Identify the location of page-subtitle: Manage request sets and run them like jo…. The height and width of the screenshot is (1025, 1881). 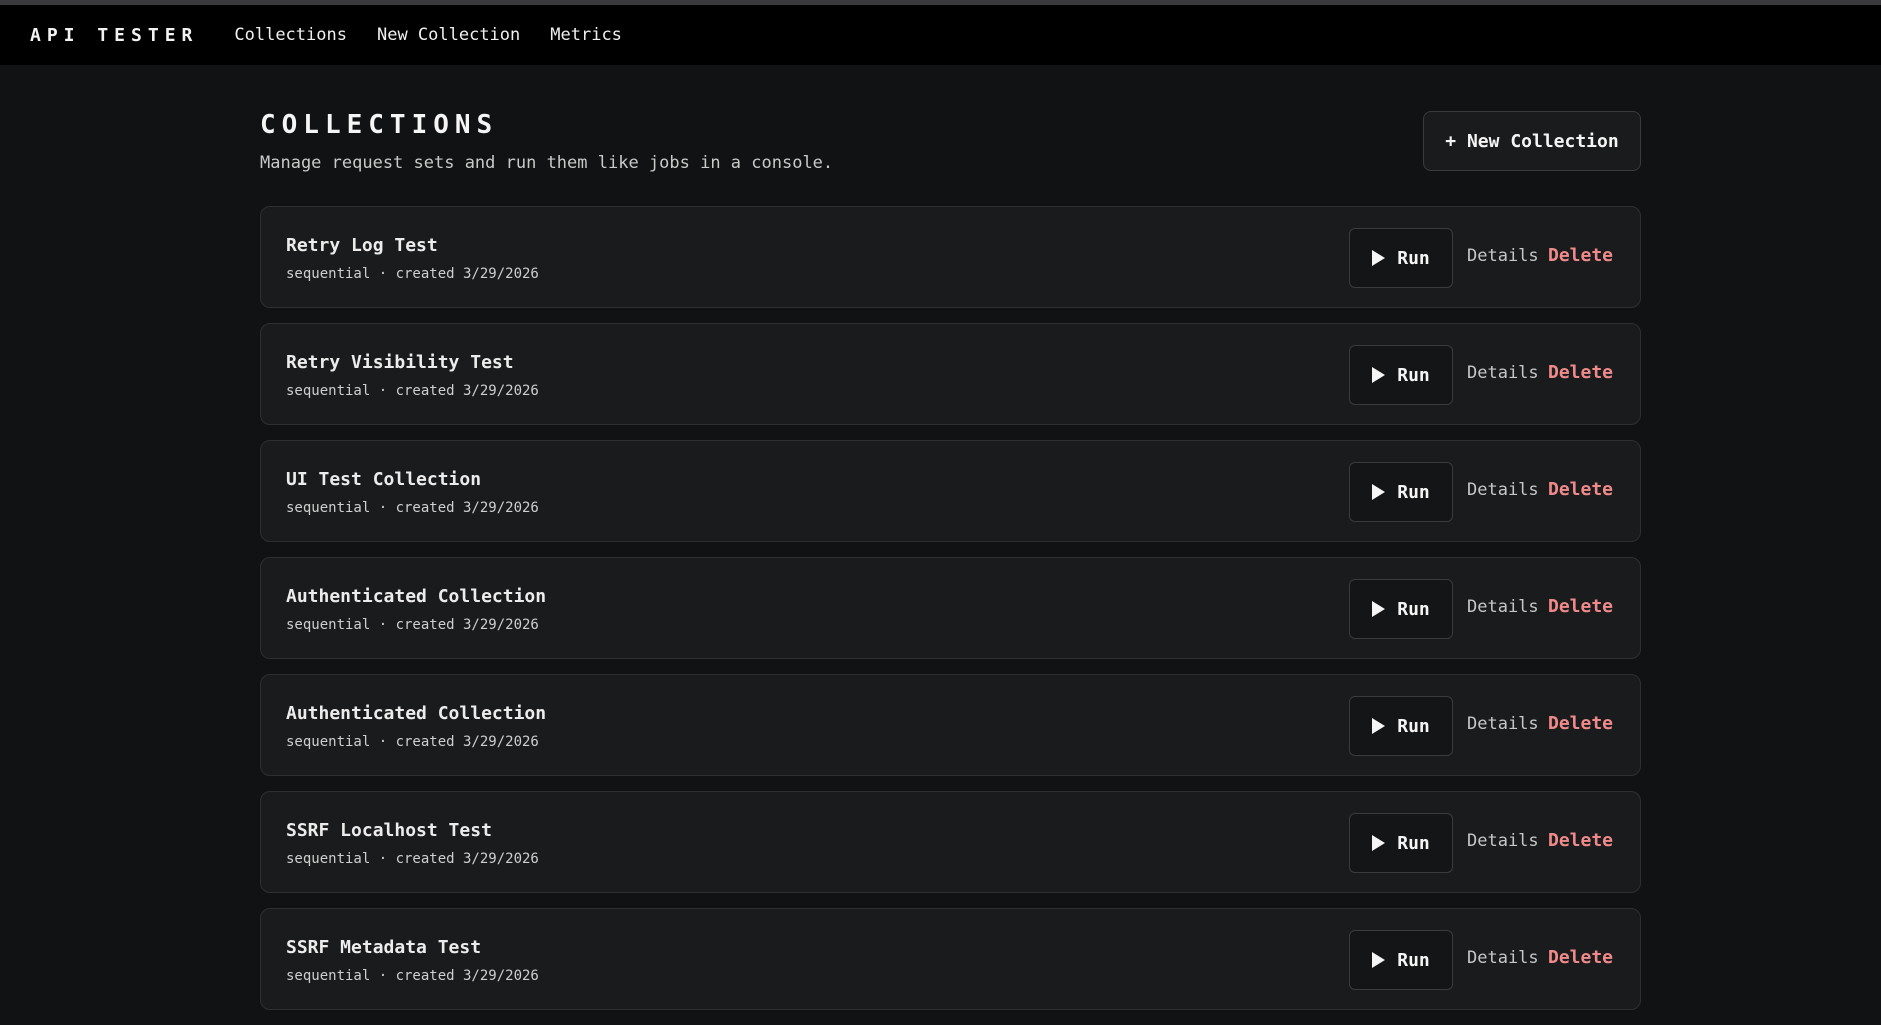
(547, 163).